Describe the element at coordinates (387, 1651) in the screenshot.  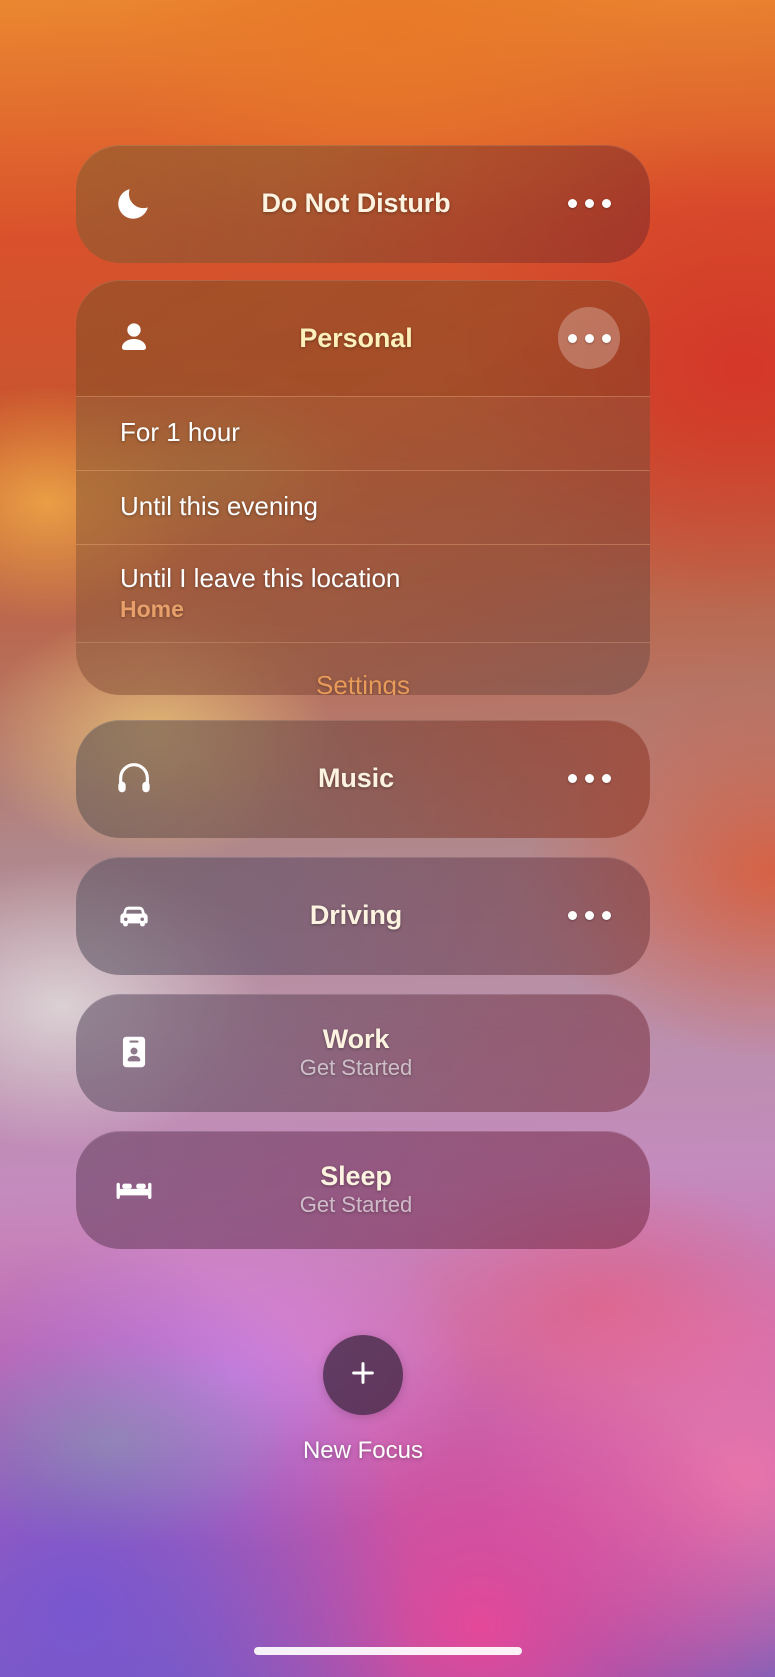
I see `home-indicator` at that location.